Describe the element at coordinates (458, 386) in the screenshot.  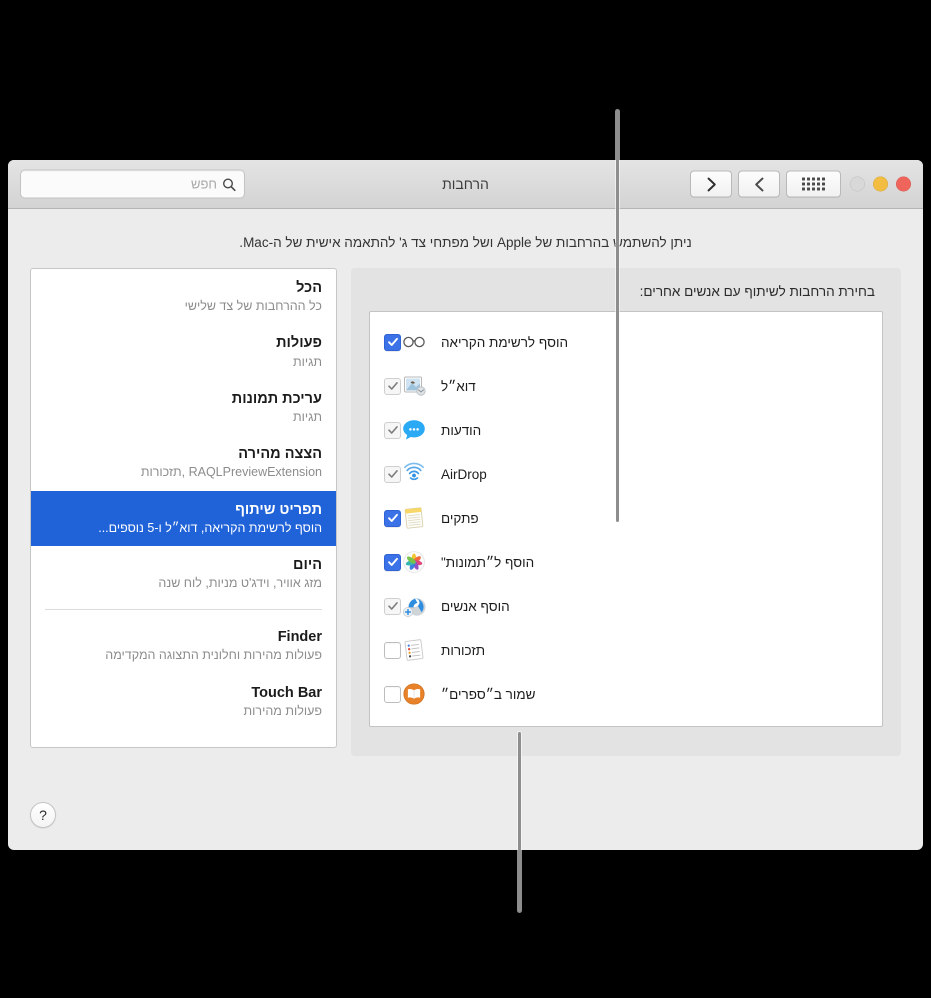
I see `extension-label: דוא״ל` at that location.